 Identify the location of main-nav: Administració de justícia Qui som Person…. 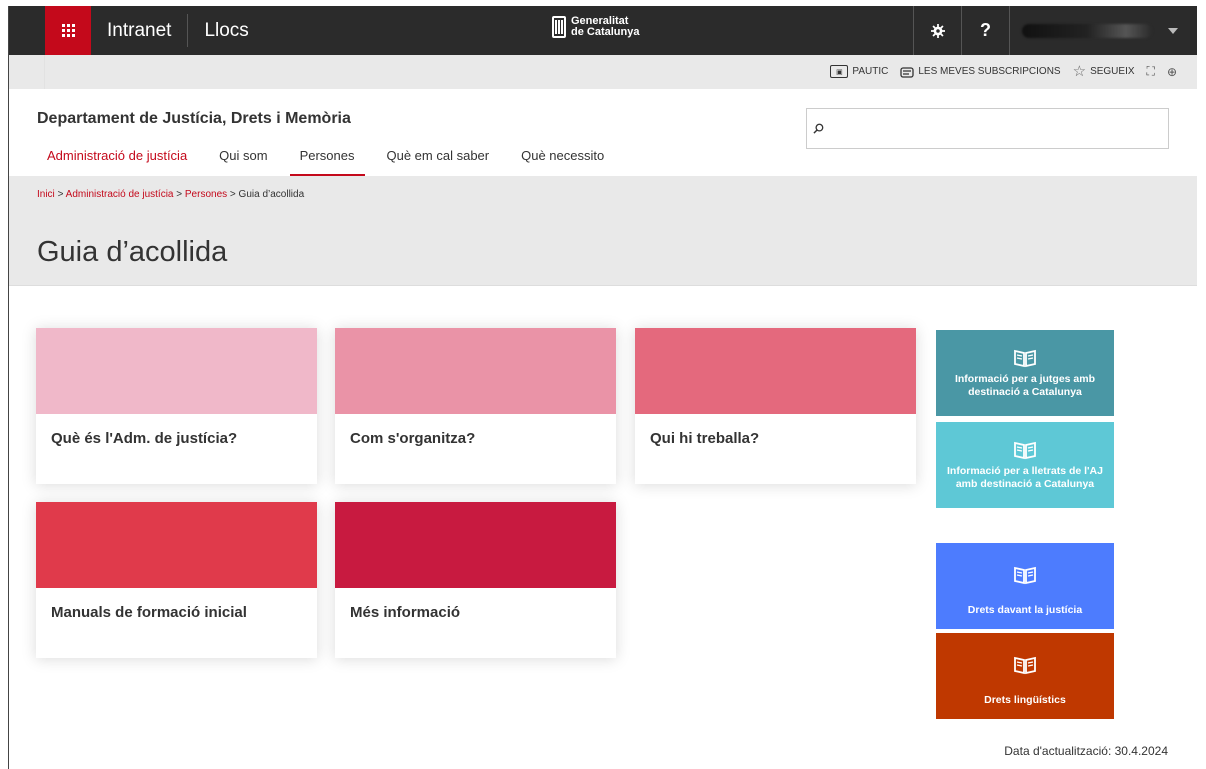
(331, 158).